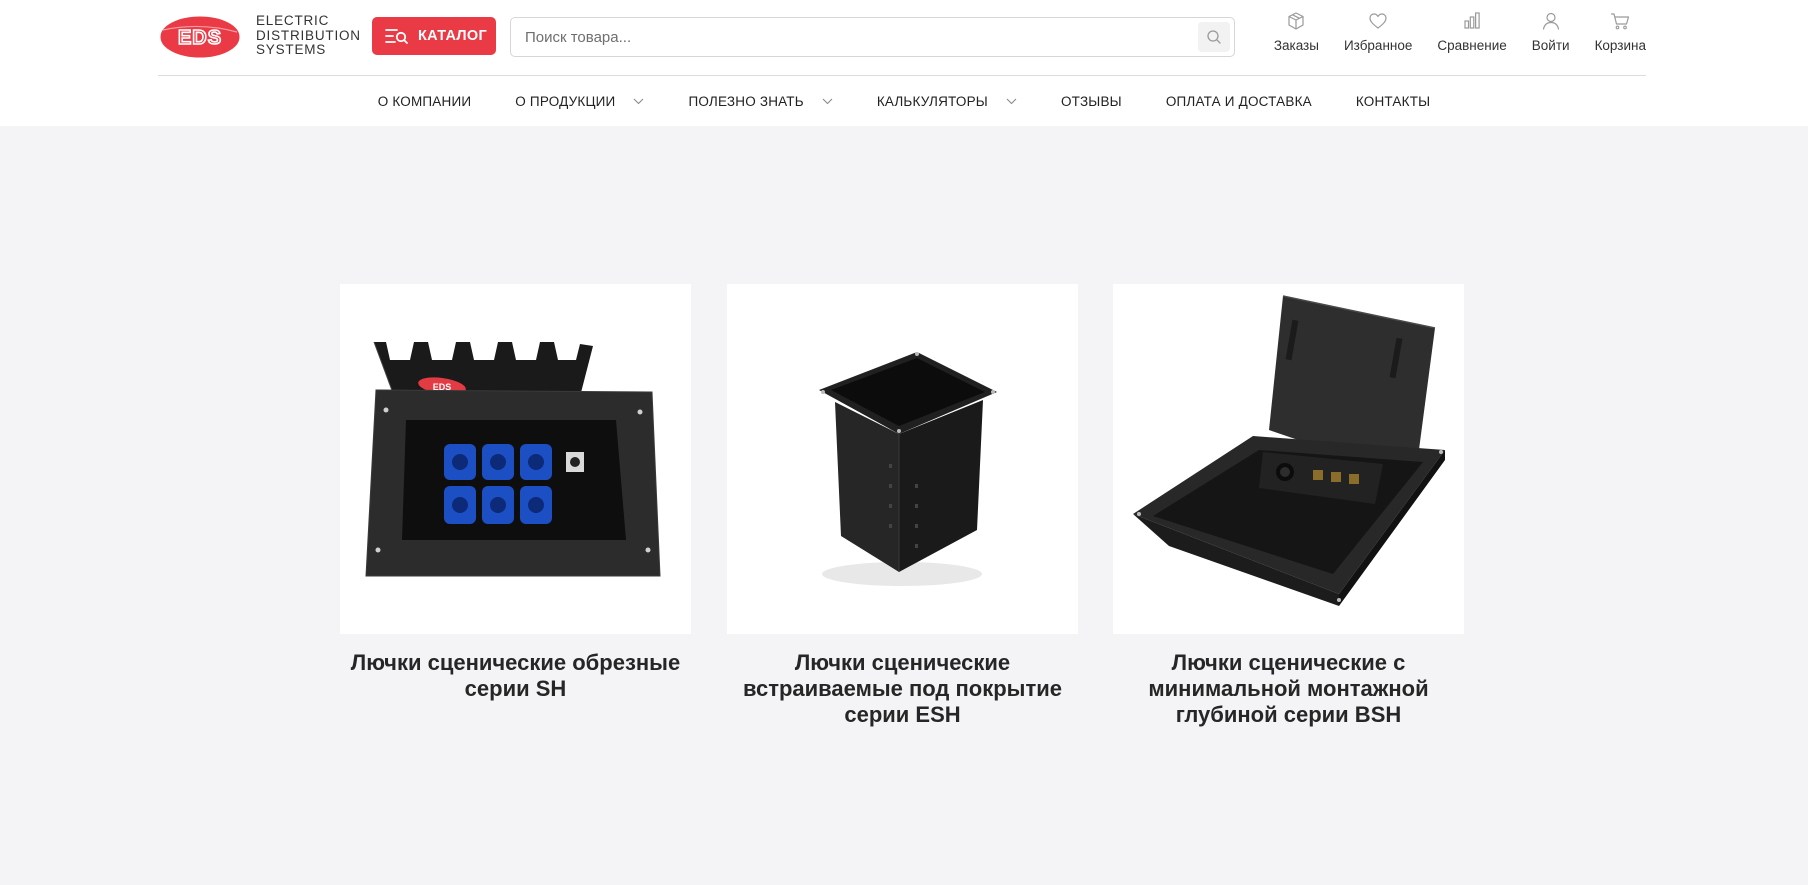 The width and height of the screenshot is (1808, 885). Describe the element at coordinates (515, 459) in the screenshot. I see `floor-box-sh-image: EDS` at that location.